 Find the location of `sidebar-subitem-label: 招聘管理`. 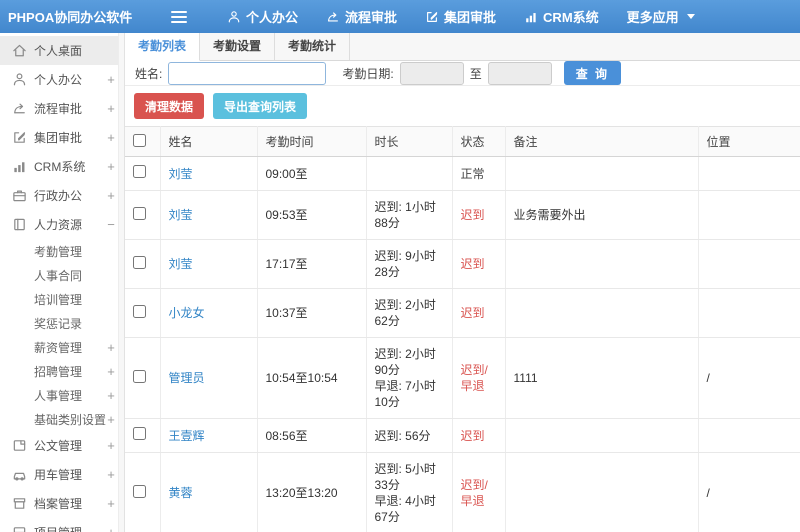

sidebar-subitem-label: 招聘管理 is located at coordinates (58, 371).